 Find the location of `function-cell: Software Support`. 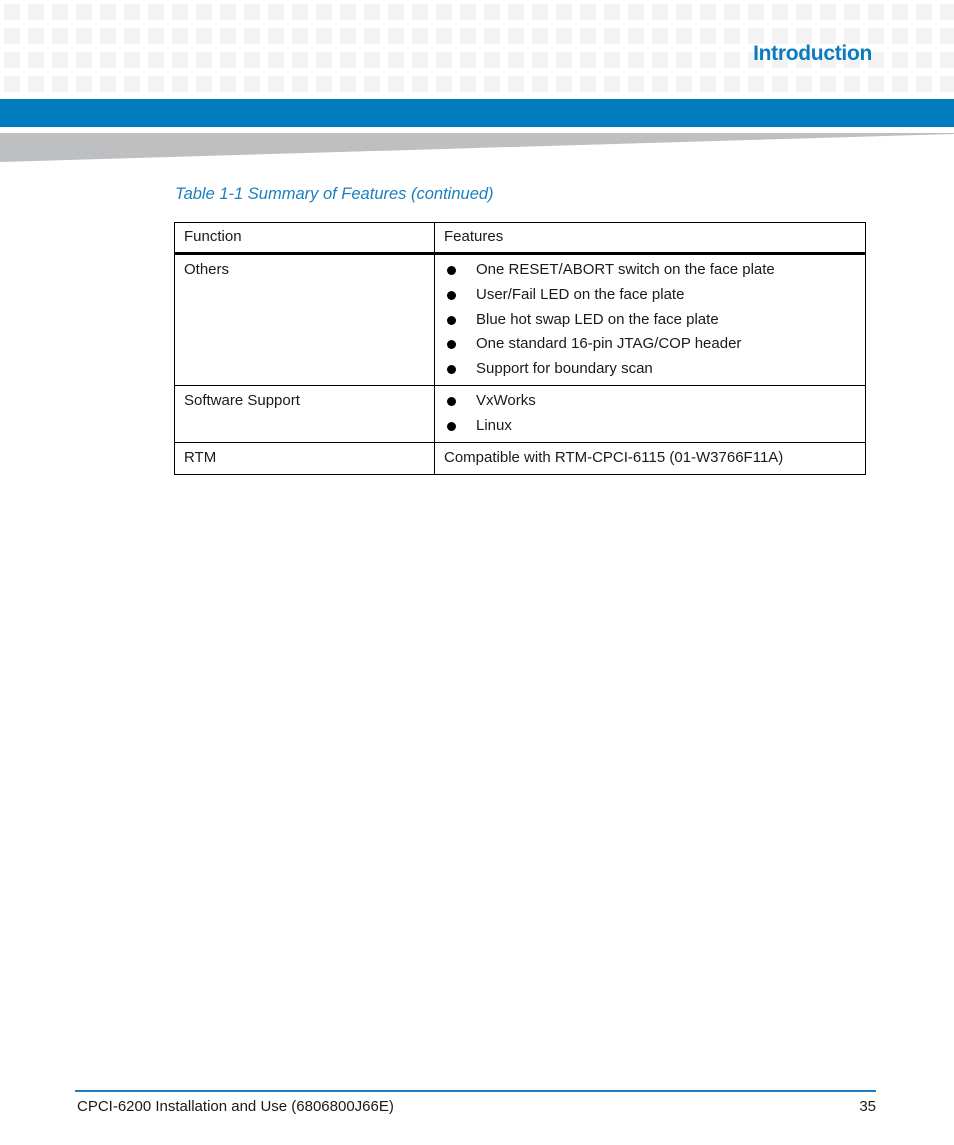

function-cell: Software Support is located at coordinates (304, 414).